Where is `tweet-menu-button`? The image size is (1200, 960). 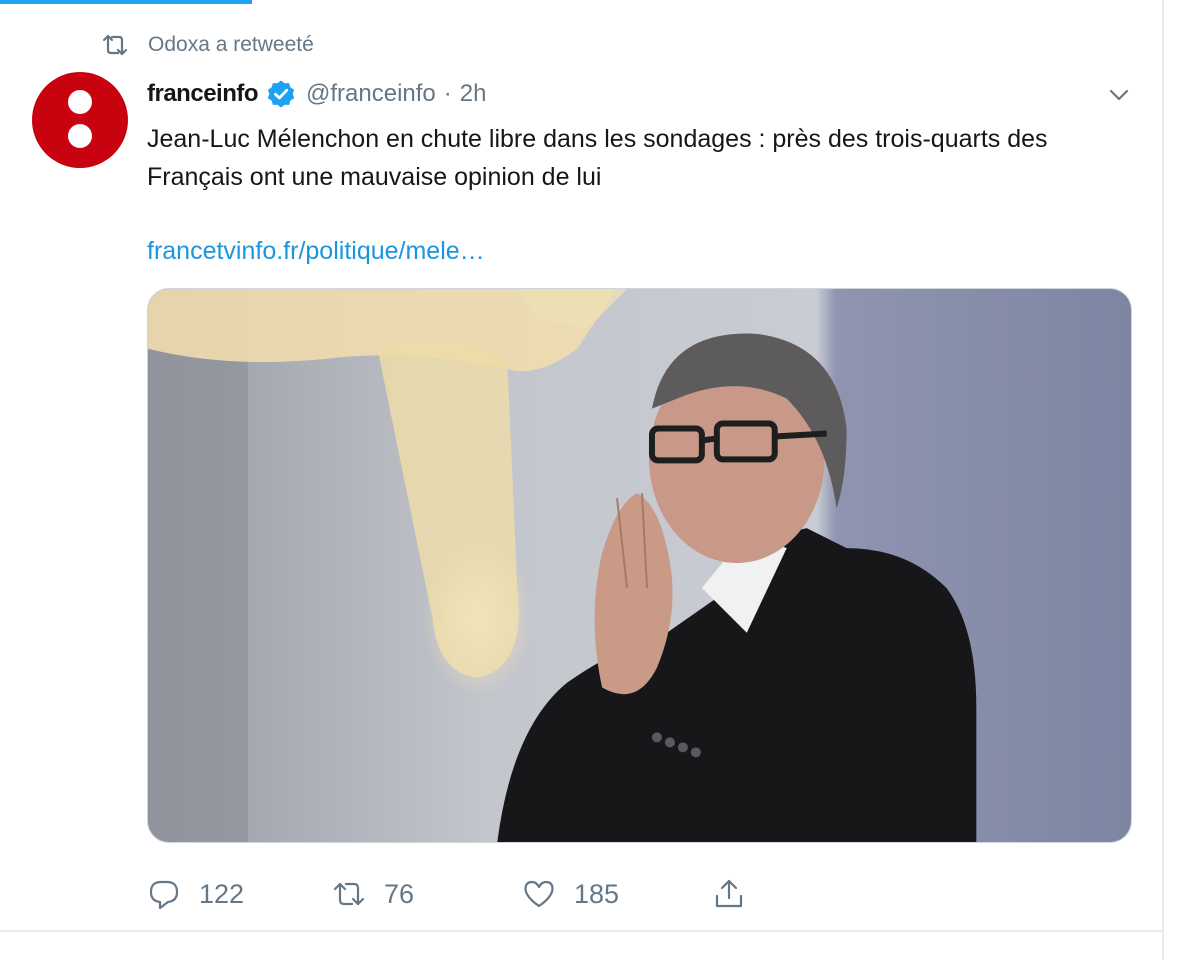 tweet-menu-button is located at coordinates (1119, 95).